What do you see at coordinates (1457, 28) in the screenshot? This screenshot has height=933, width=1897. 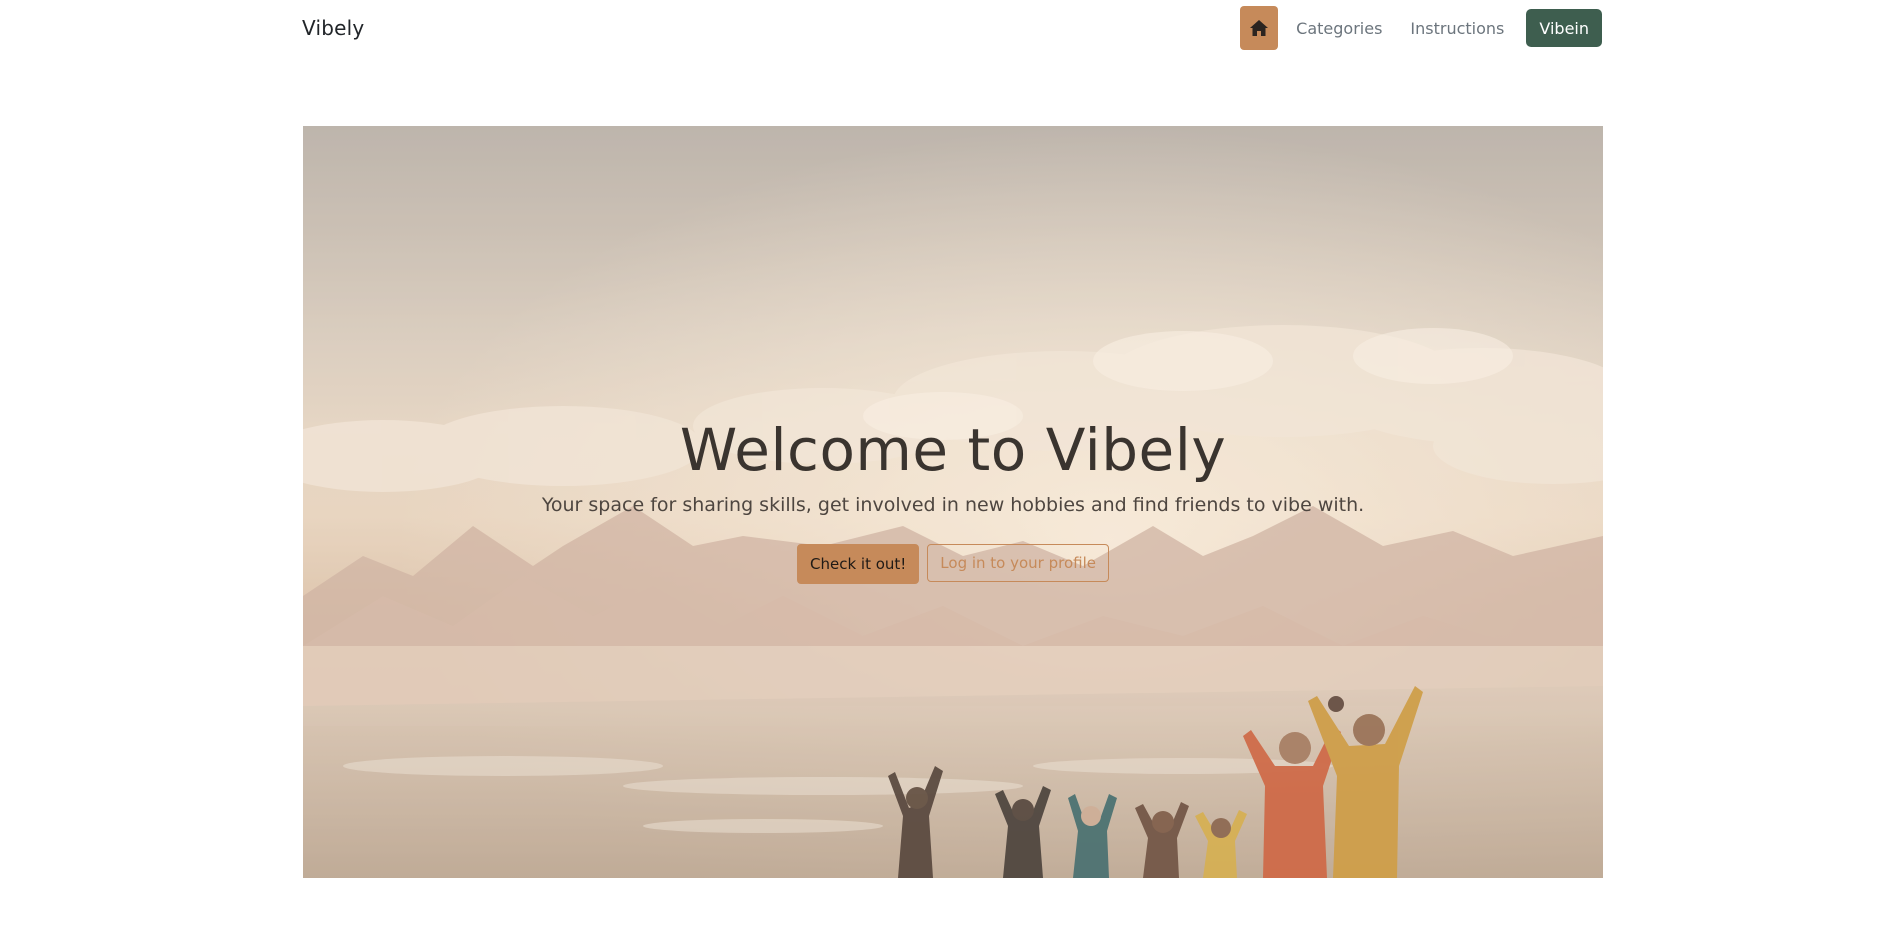 I see `nav-link-instructions: Instructions` at bounding box center [1457, 28].